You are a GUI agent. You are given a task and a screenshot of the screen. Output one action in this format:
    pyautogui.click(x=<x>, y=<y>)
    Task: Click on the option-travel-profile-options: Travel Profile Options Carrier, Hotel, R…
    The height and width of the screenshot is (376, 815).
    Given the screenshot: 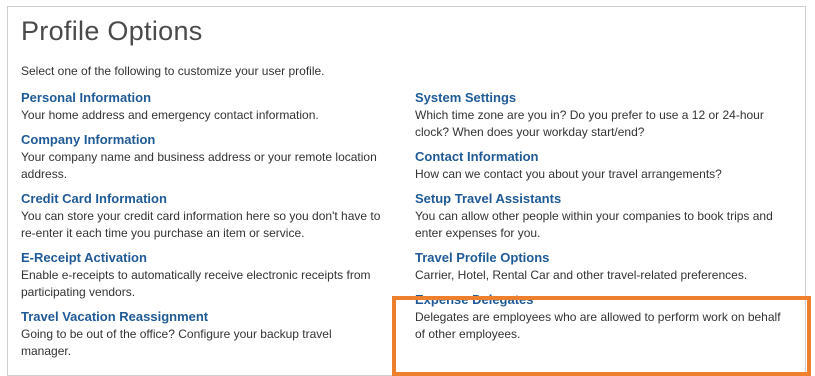 What is the action you would take?
    pyautogui.click(x=600, y=267)
    